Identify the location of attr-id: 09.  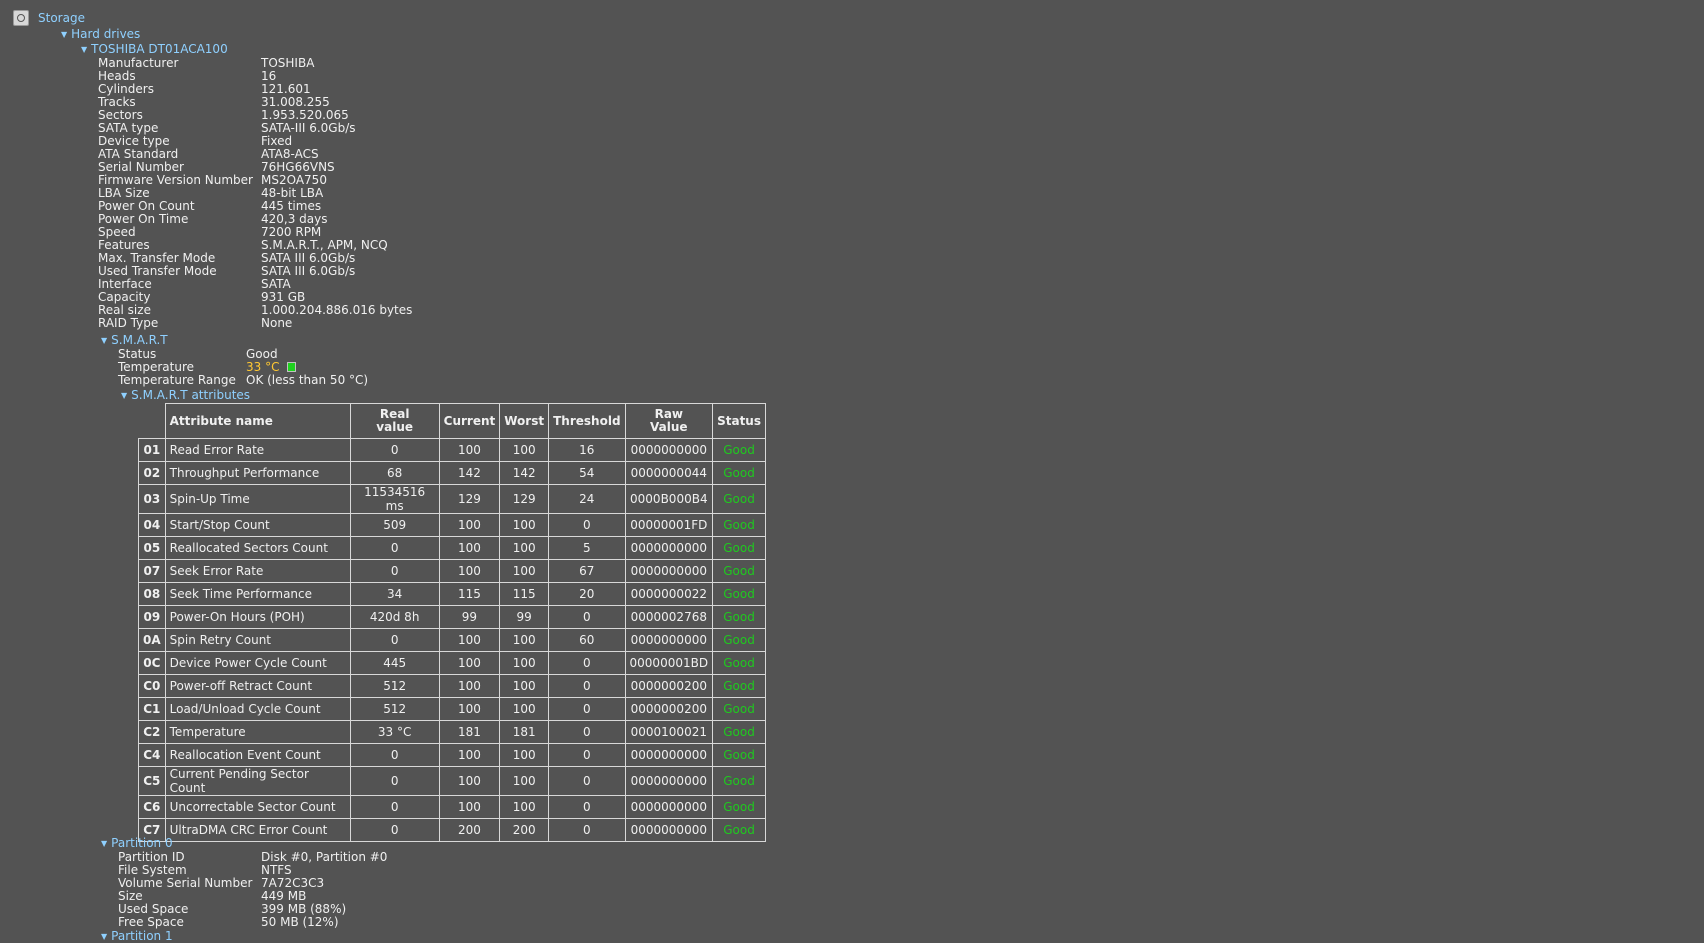
(152, 617).